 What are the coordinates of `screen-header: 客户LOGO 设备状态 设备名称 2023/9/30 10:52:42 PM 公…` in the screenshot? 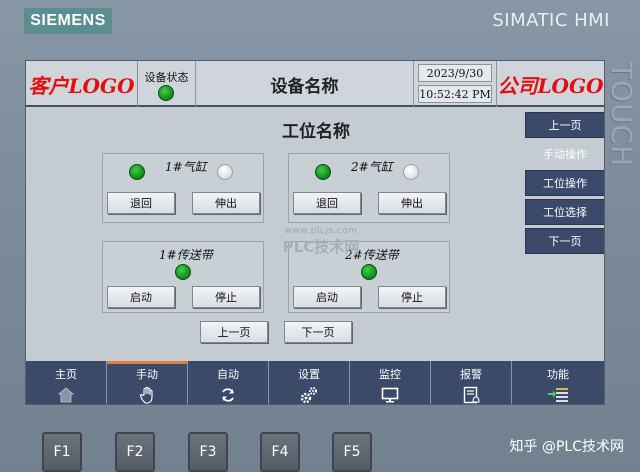 It's located at (315, 84).